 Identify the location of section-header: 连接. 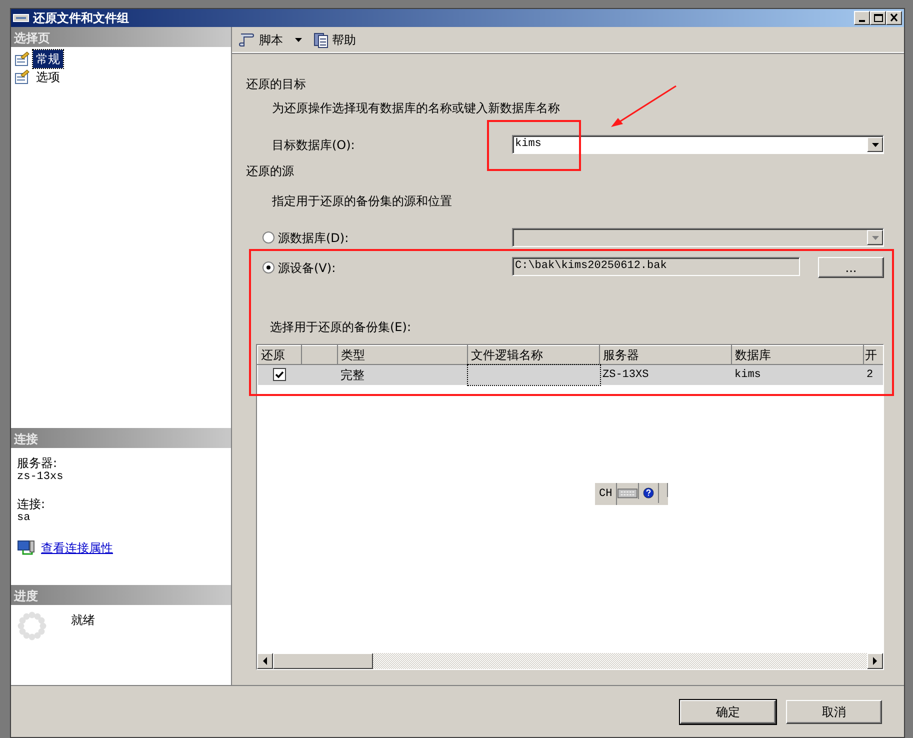
(121, 438).